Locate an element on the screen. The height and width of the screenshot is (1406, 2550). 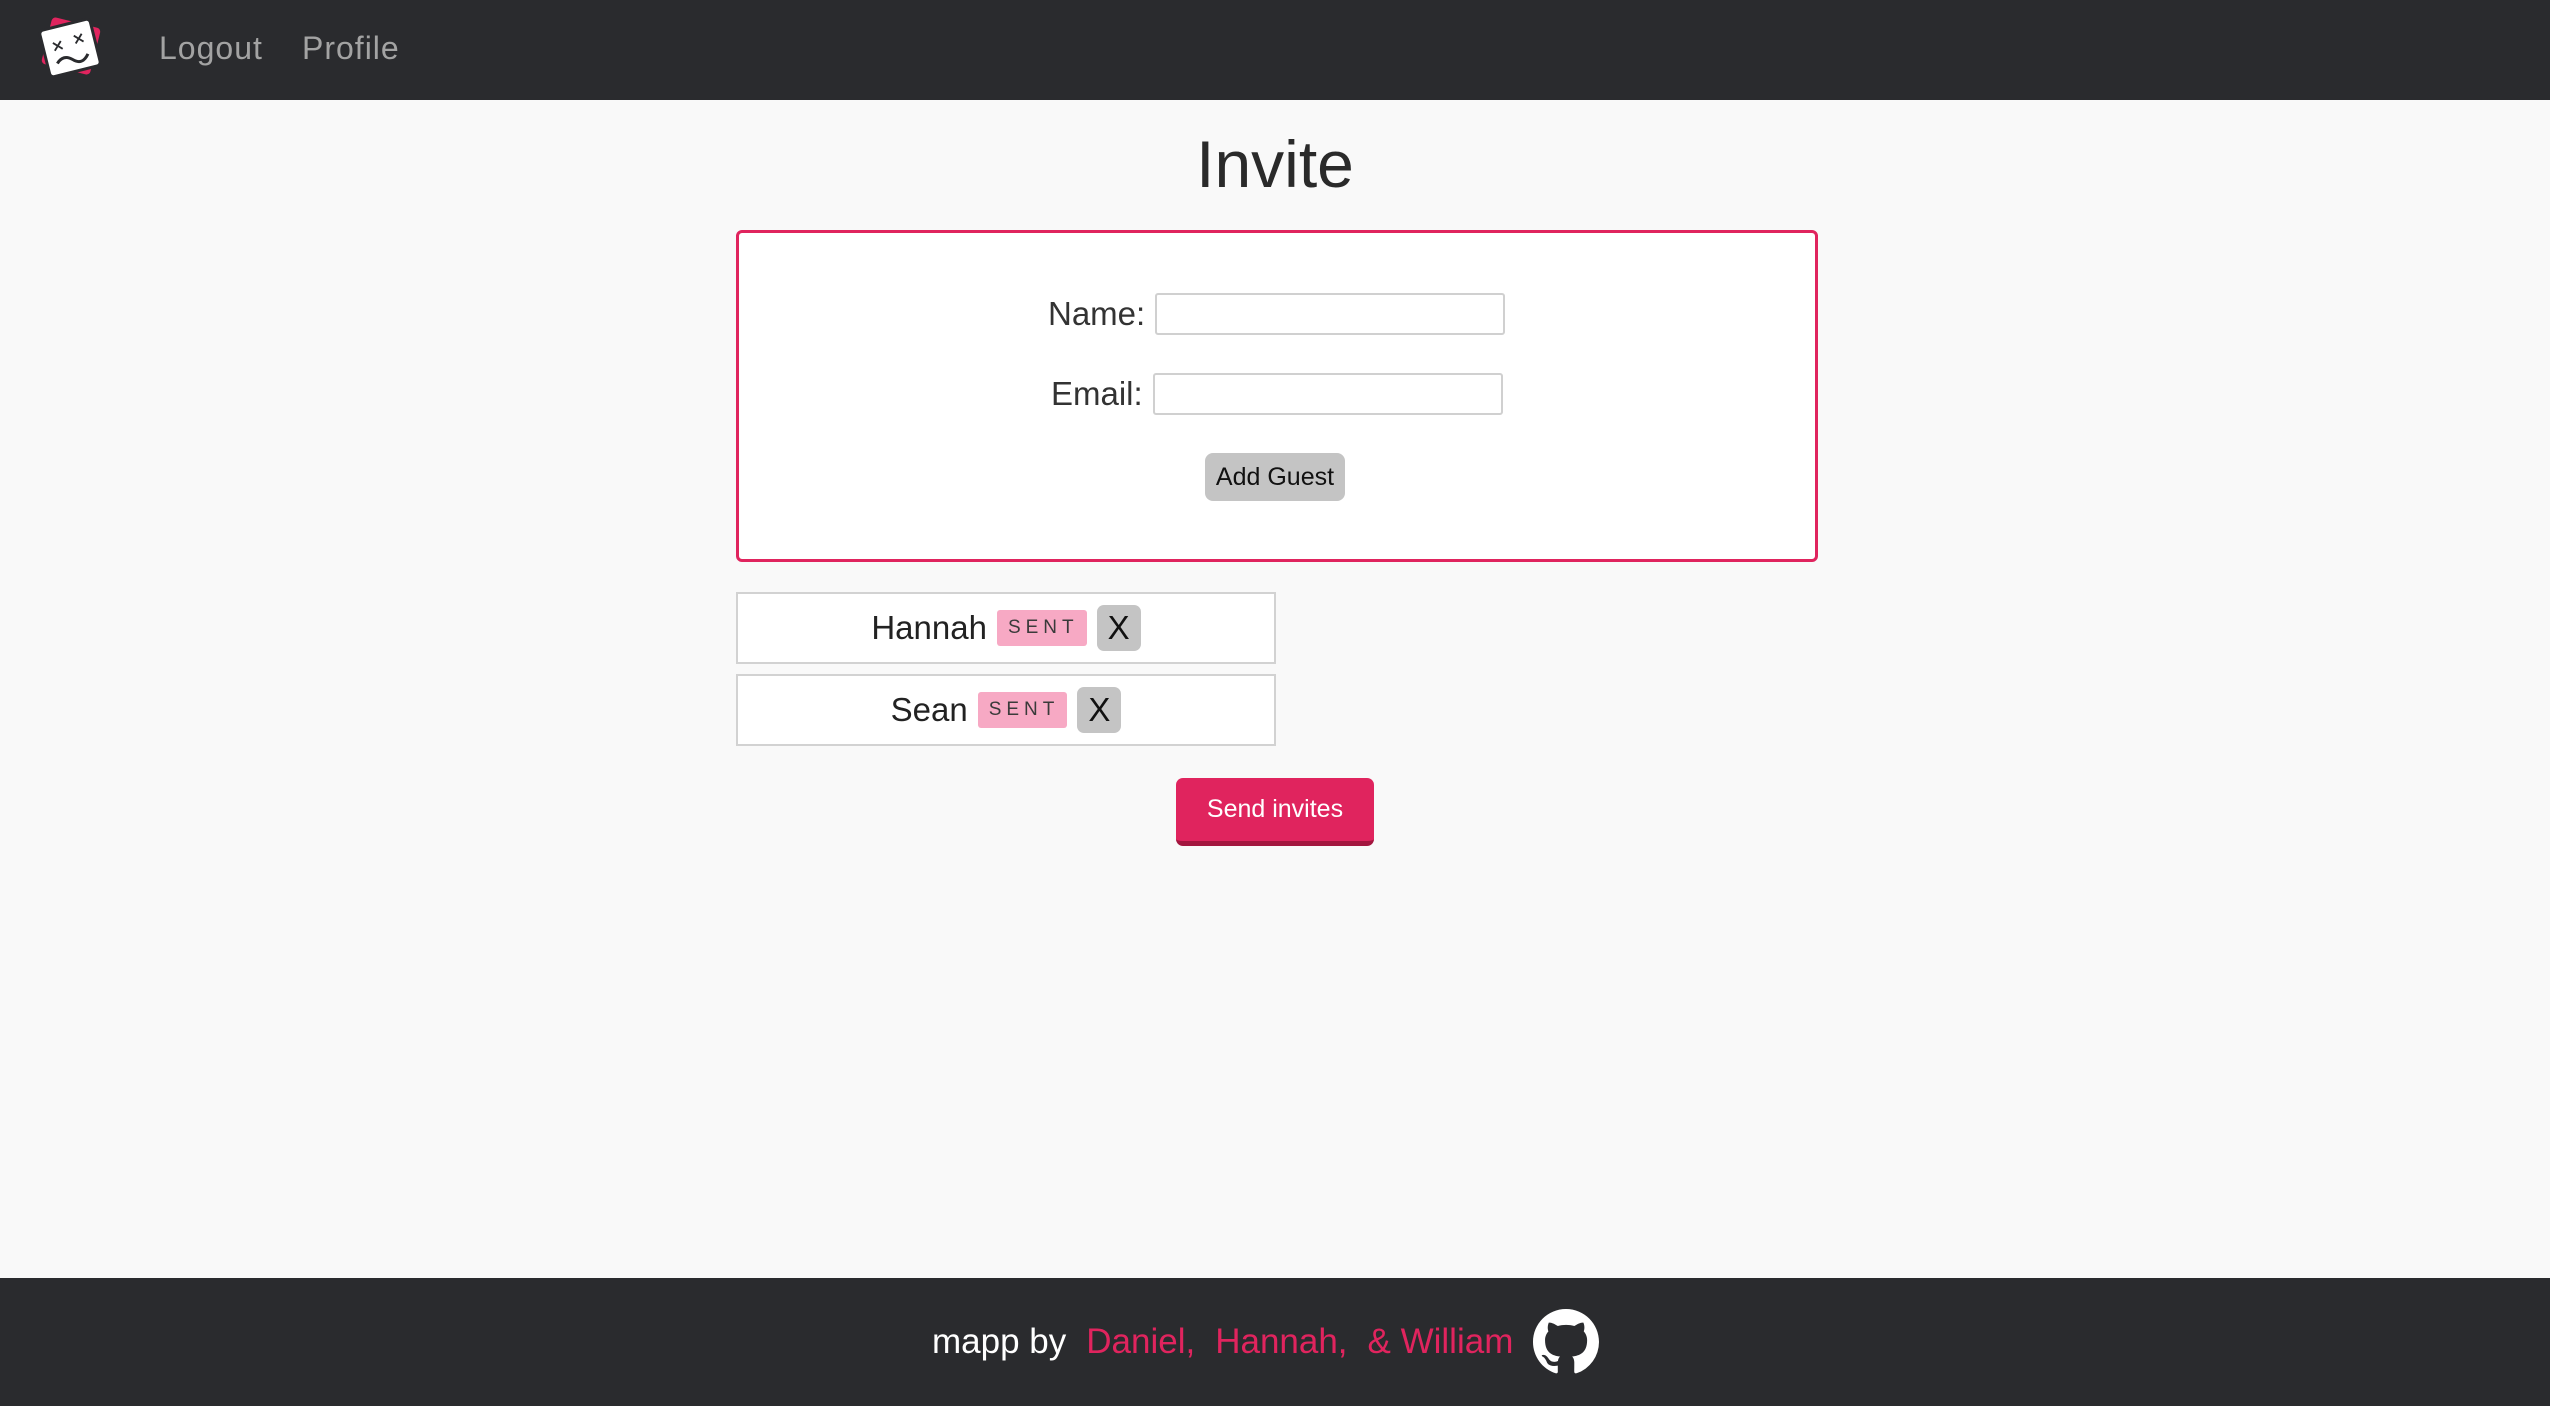
add-guest-button: Add Guest is located at coordinates (1275, 477).